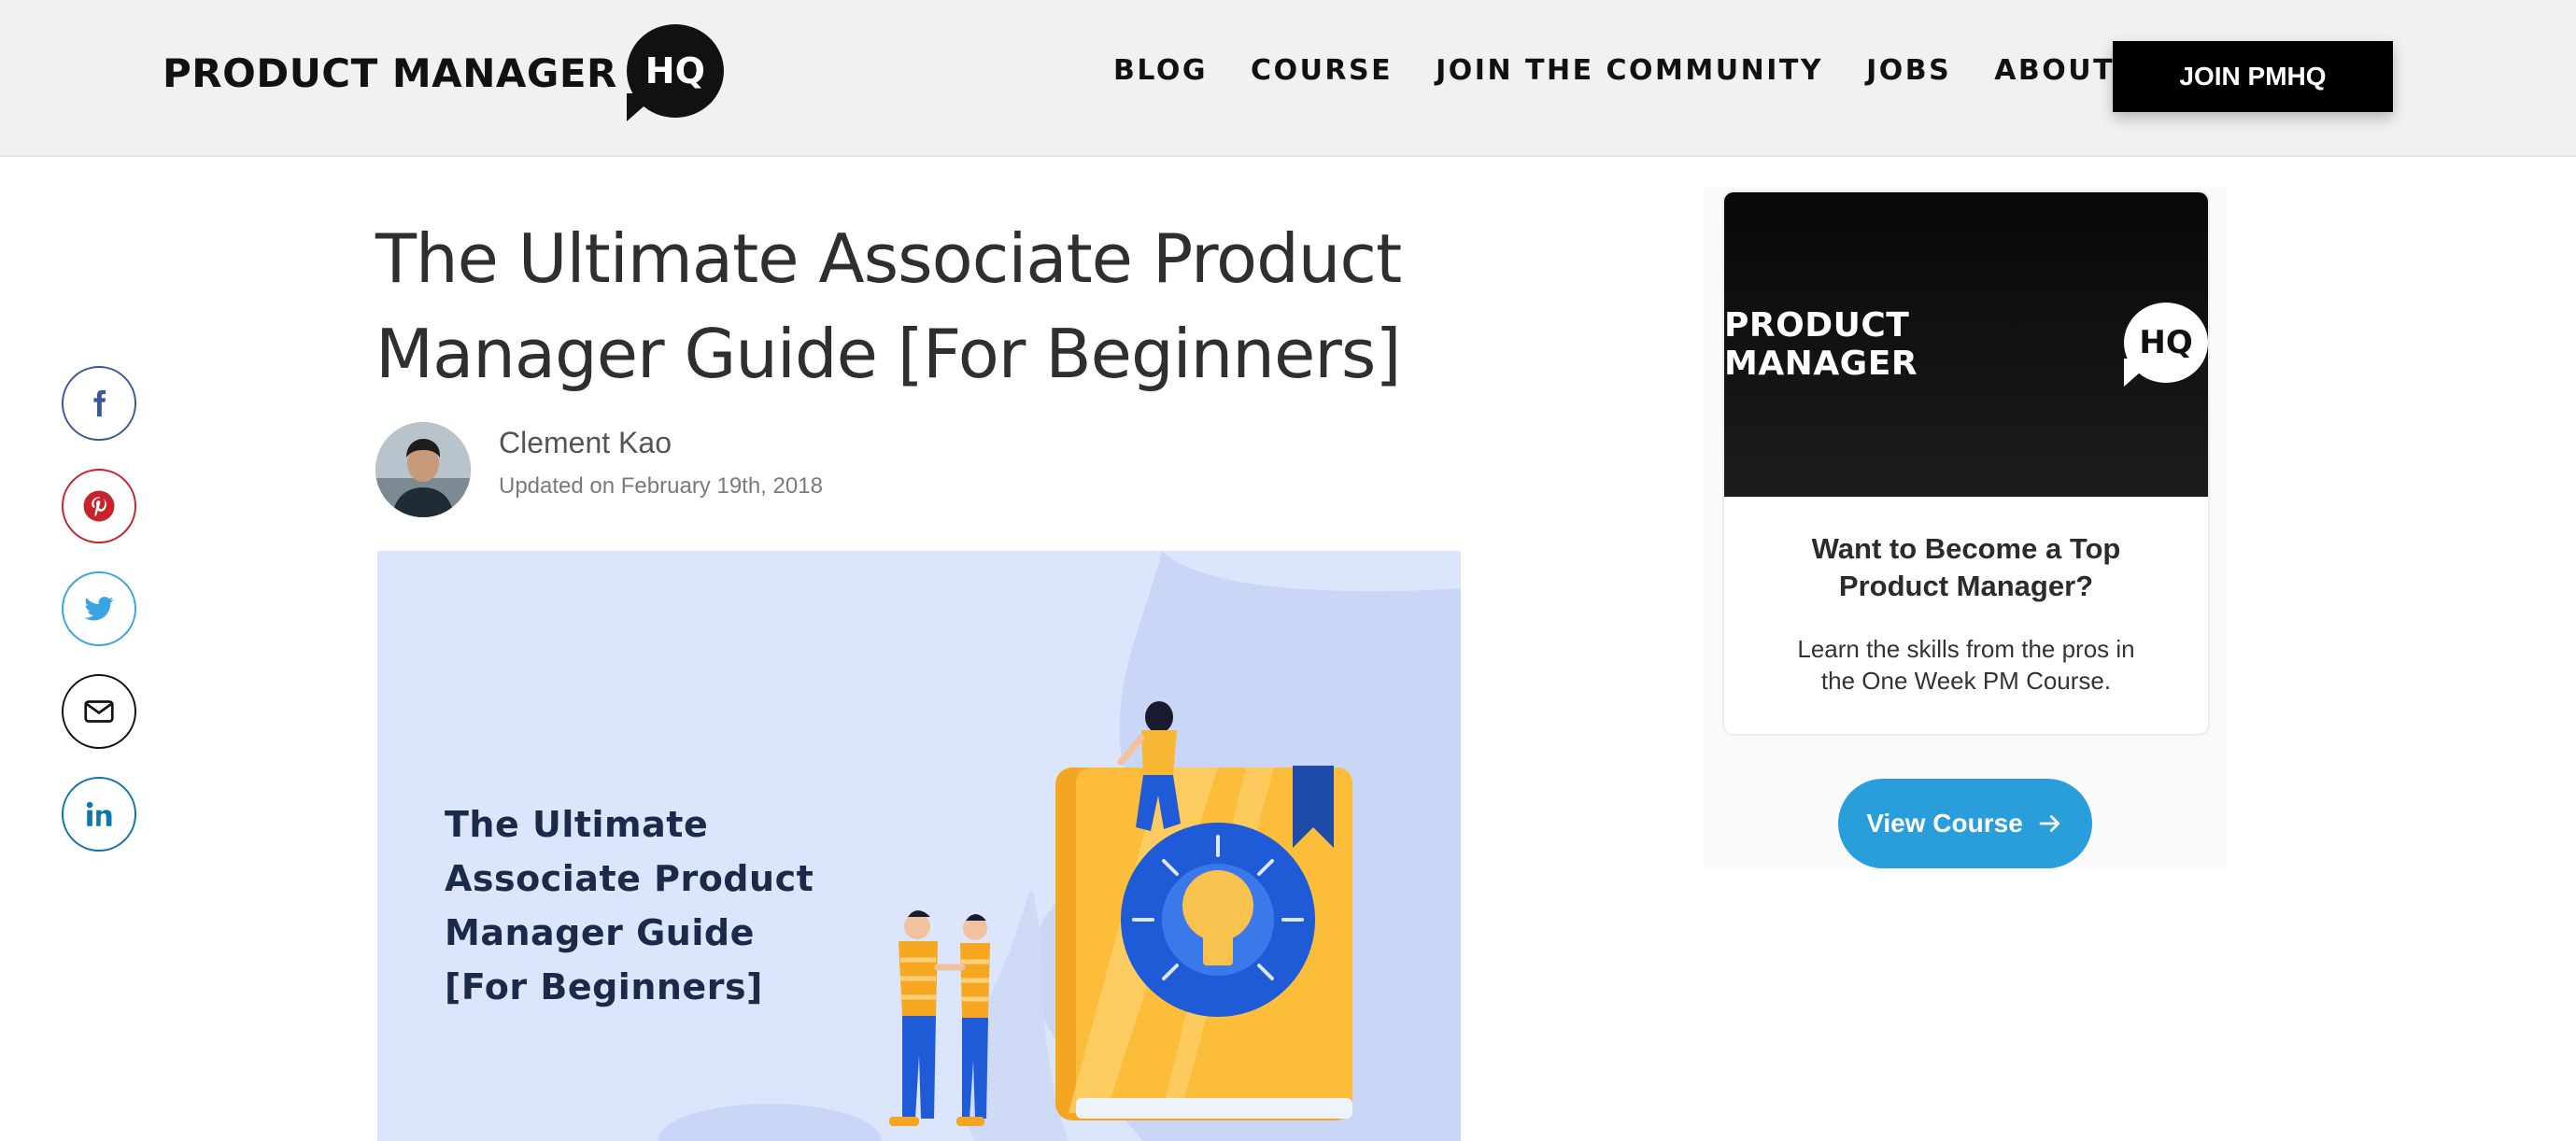 The image size is (2576, 1141). I want to click on pinterest-icon, so click(99, 506).